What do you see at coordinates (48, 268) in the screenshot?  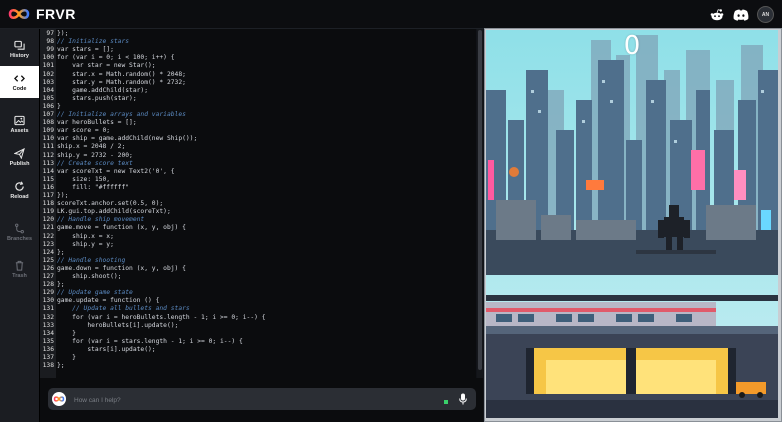 I see `line-number: 126` at bounding box center [48, 268].